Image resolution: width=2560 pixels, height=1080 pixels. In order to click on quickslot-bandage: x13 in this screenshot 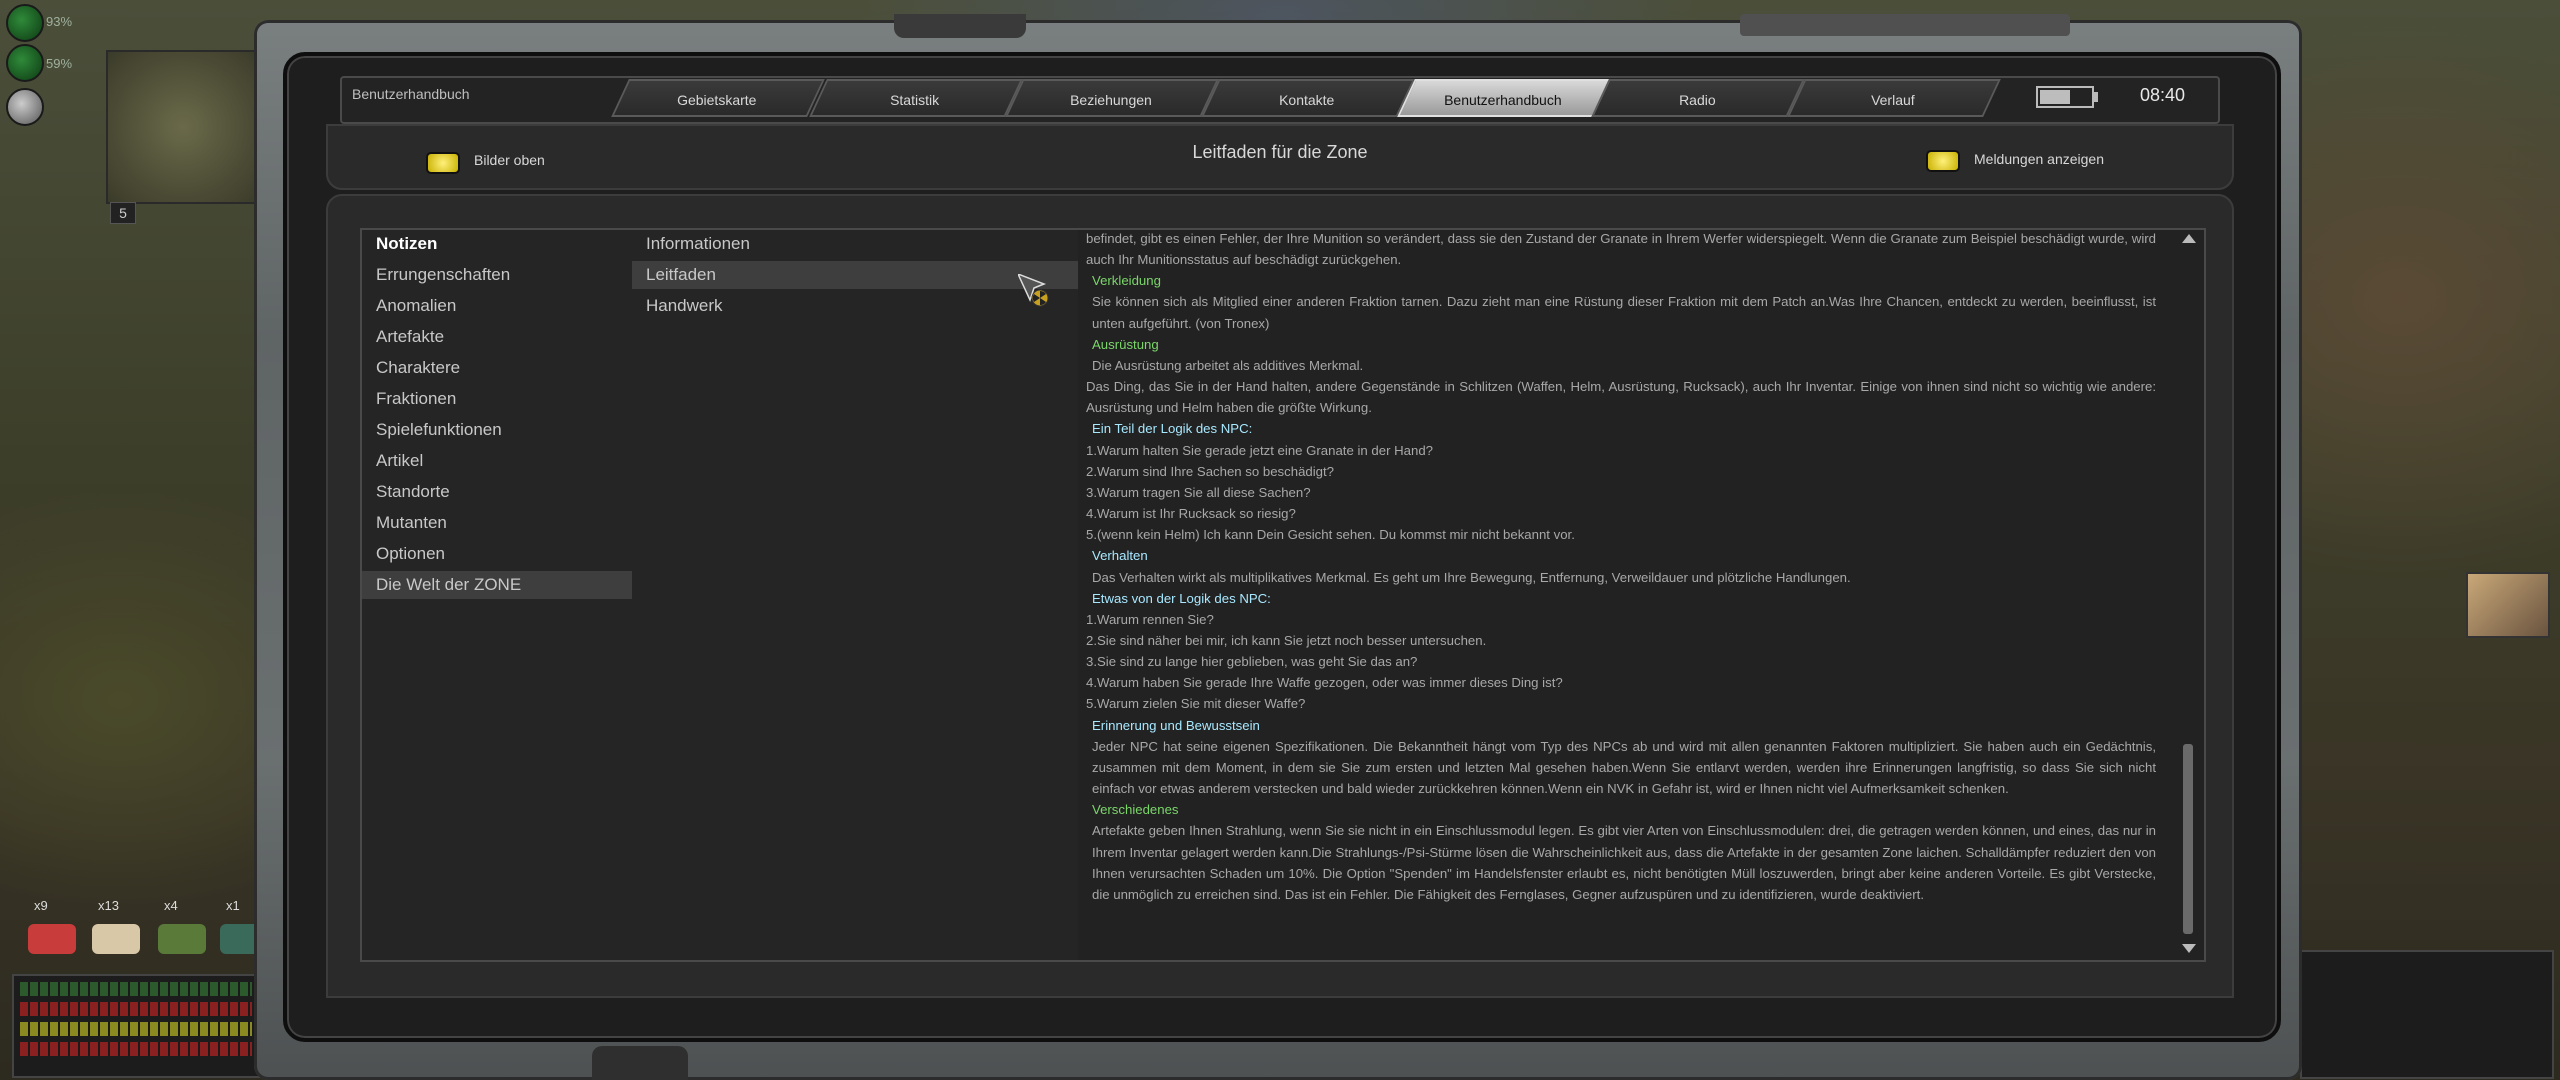, I will do `click(118, 928)`.